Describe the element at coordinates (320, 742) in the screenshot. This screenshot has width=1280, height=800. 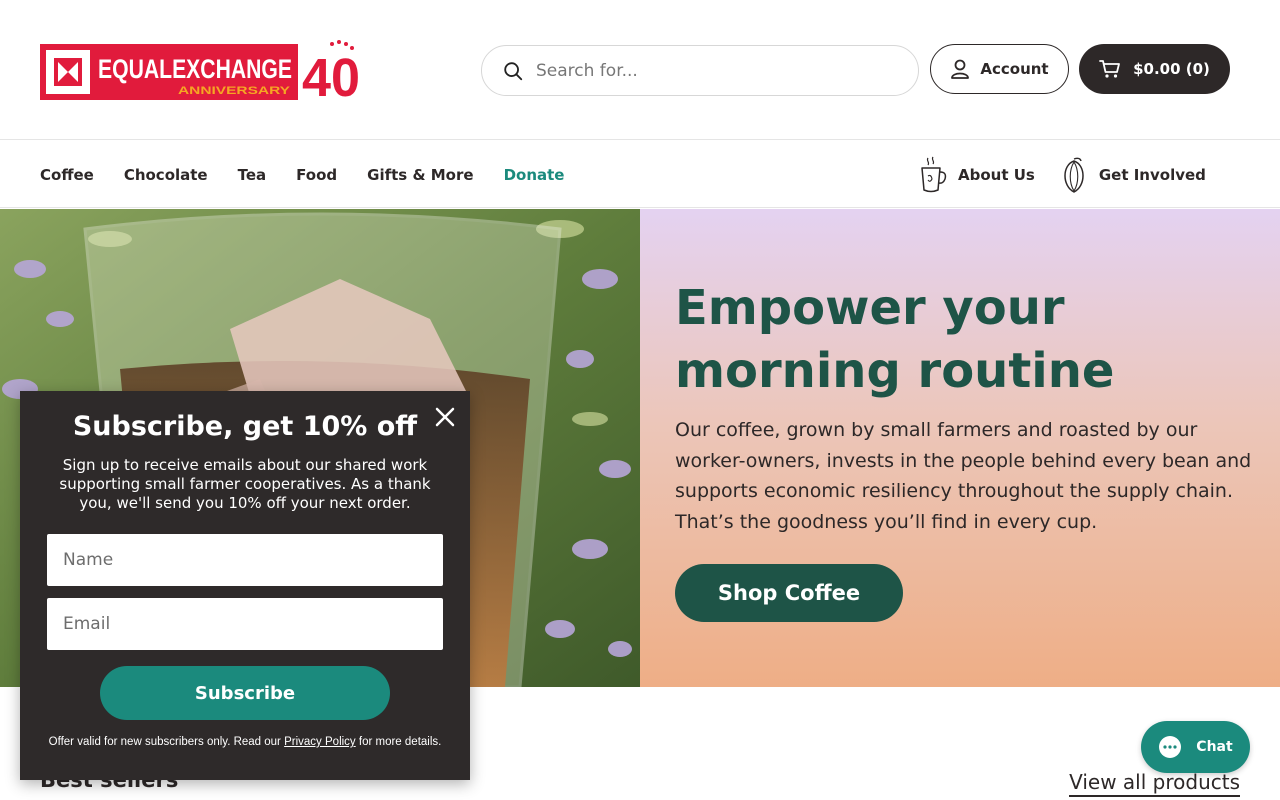
I see `privacy-policy-link: Privacy Policy` at that location.